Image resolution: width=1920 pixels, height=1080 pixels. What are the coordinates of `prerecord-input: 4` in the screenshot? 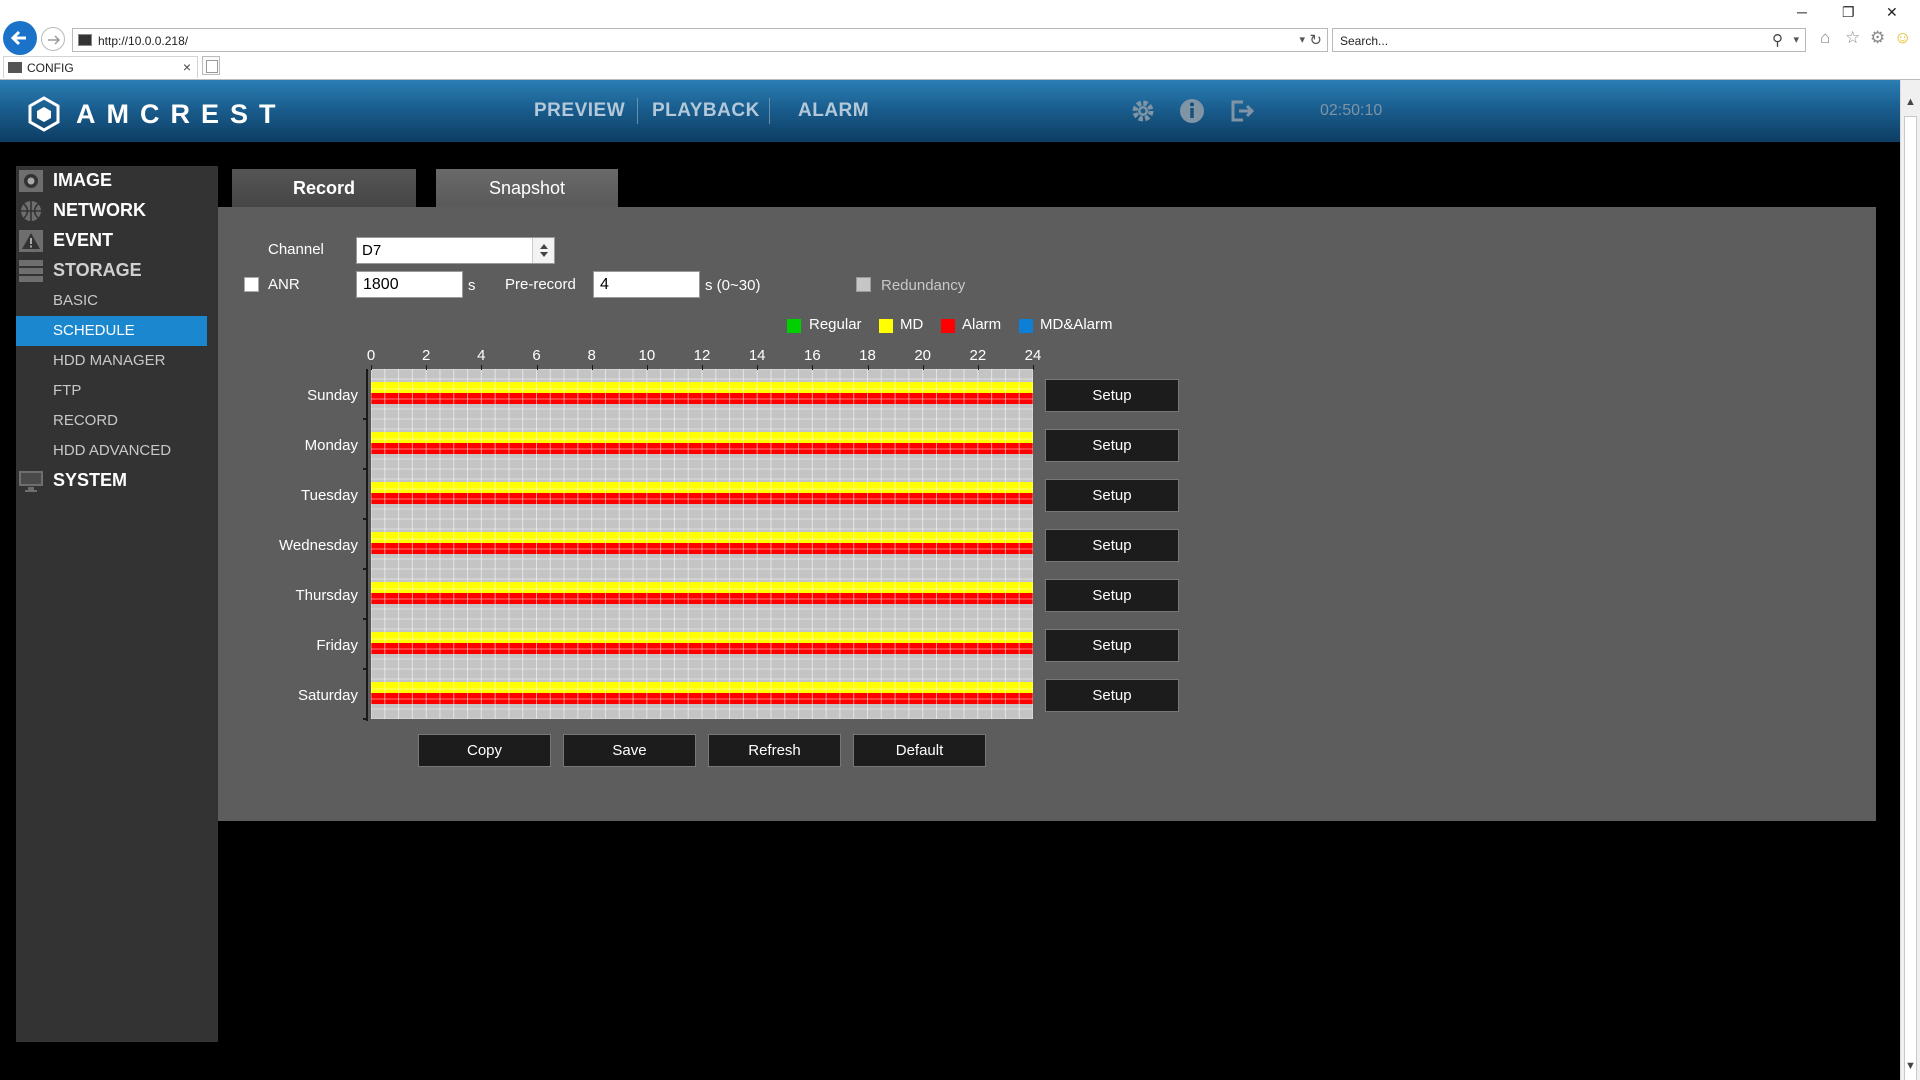 It's located at (646, 284).